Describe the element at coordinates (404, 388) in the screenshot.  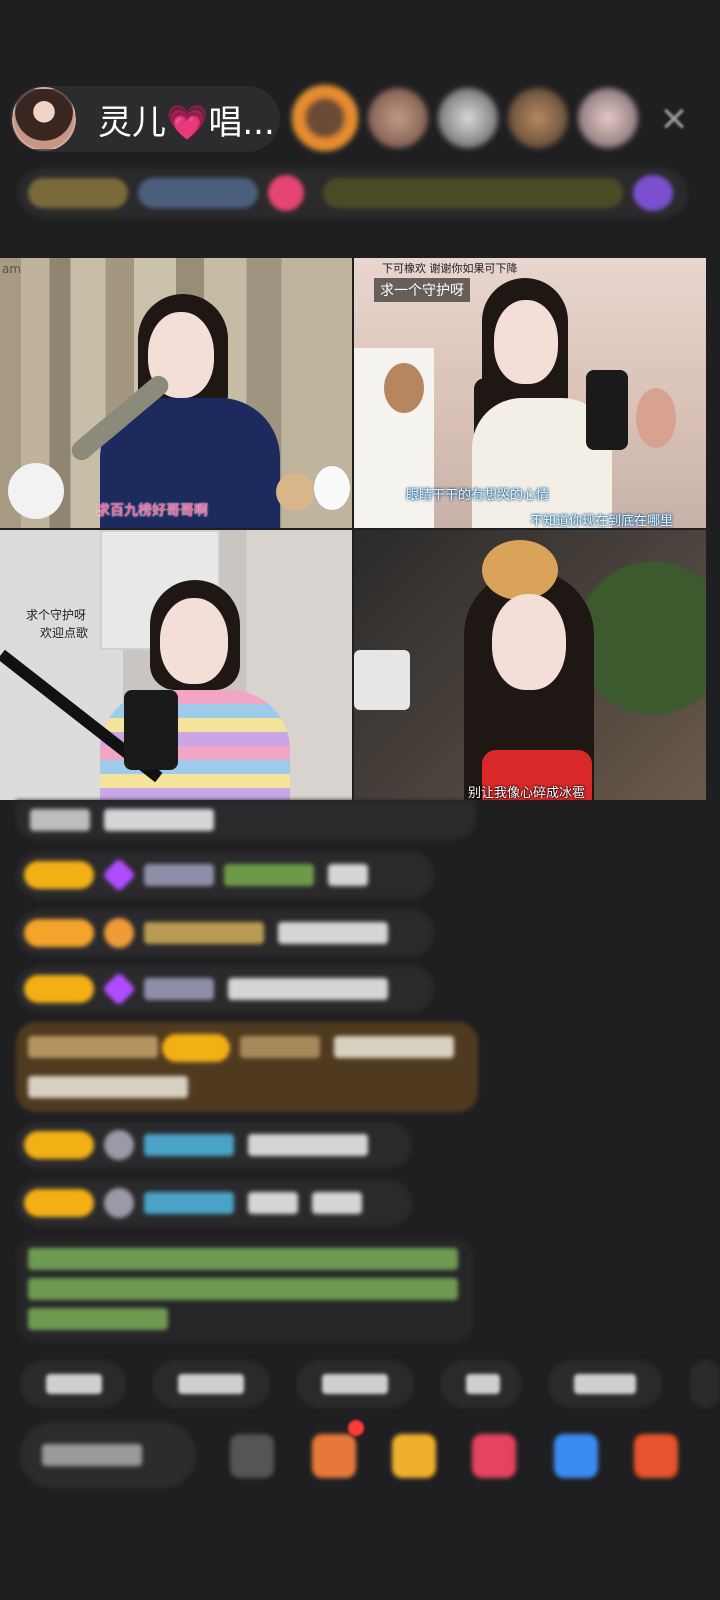
I see `teddy-bear` at that location.